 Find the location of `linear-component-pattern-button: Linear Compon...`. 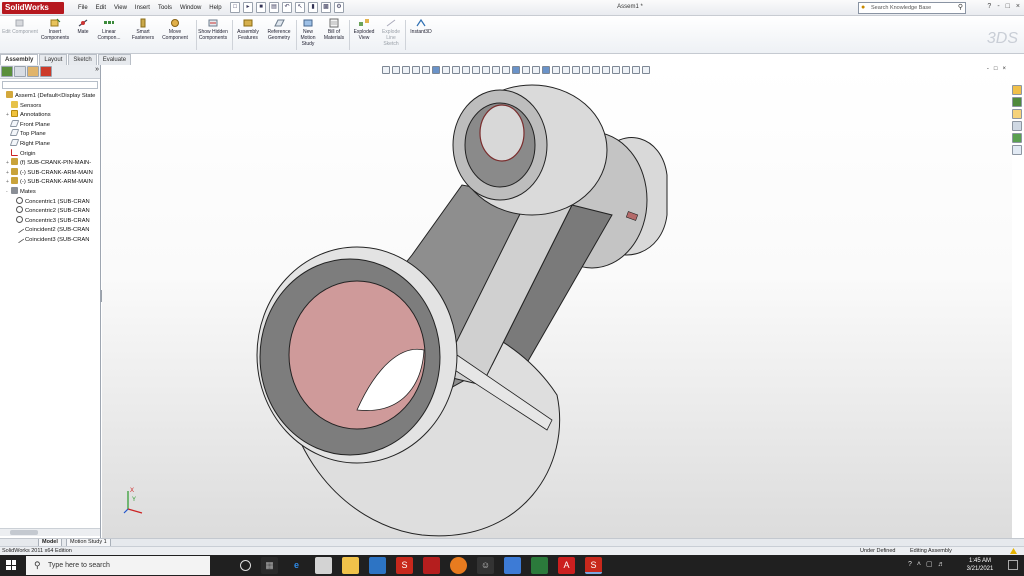

linear-component-pattern-button: Linear Compon... is located at coordinates (109, 29).